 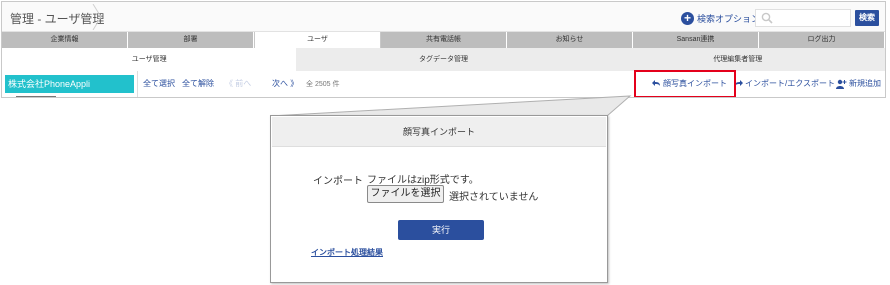 What do you see at coordinates (813, 18) in the screenshot?
I see `search-input` at bounding box center [813, 18].